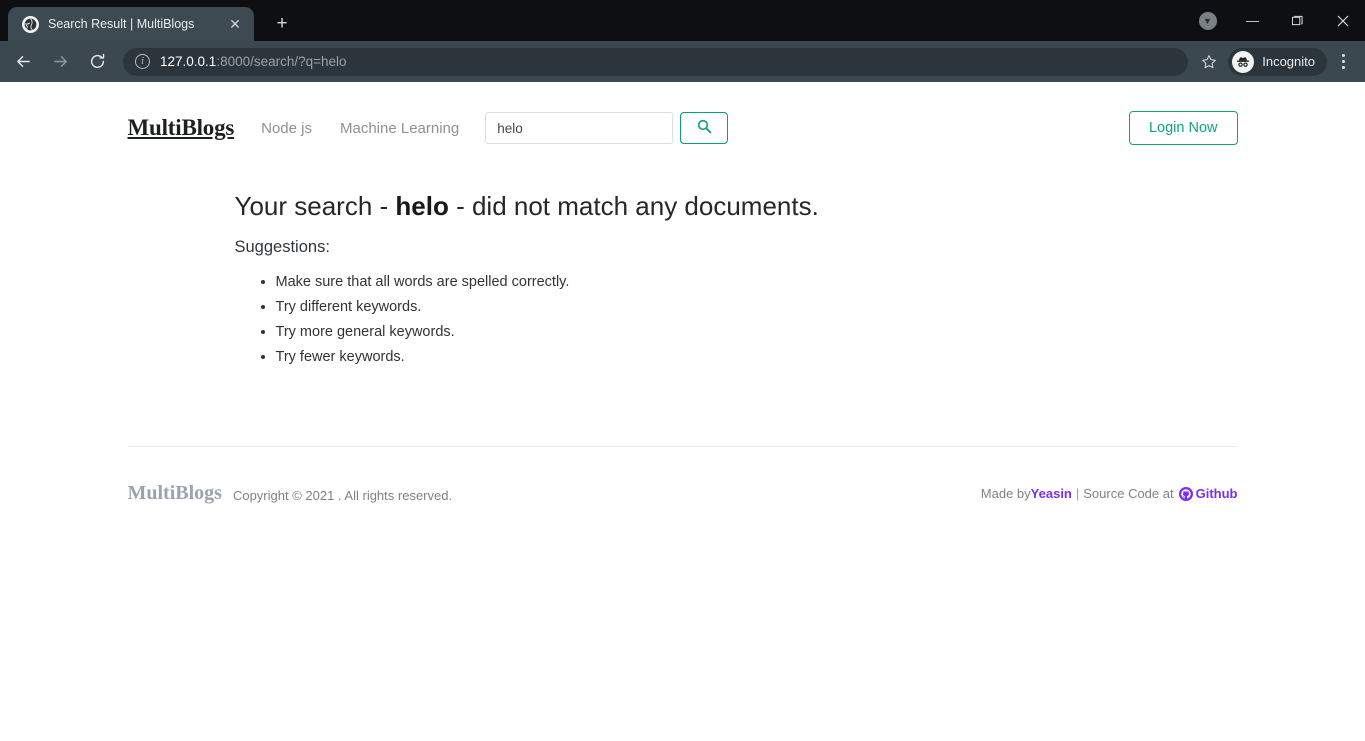  Describe the element at coordinates (757, 307) in the screenshot. I see `list-item: Try different keywords.` at that location.